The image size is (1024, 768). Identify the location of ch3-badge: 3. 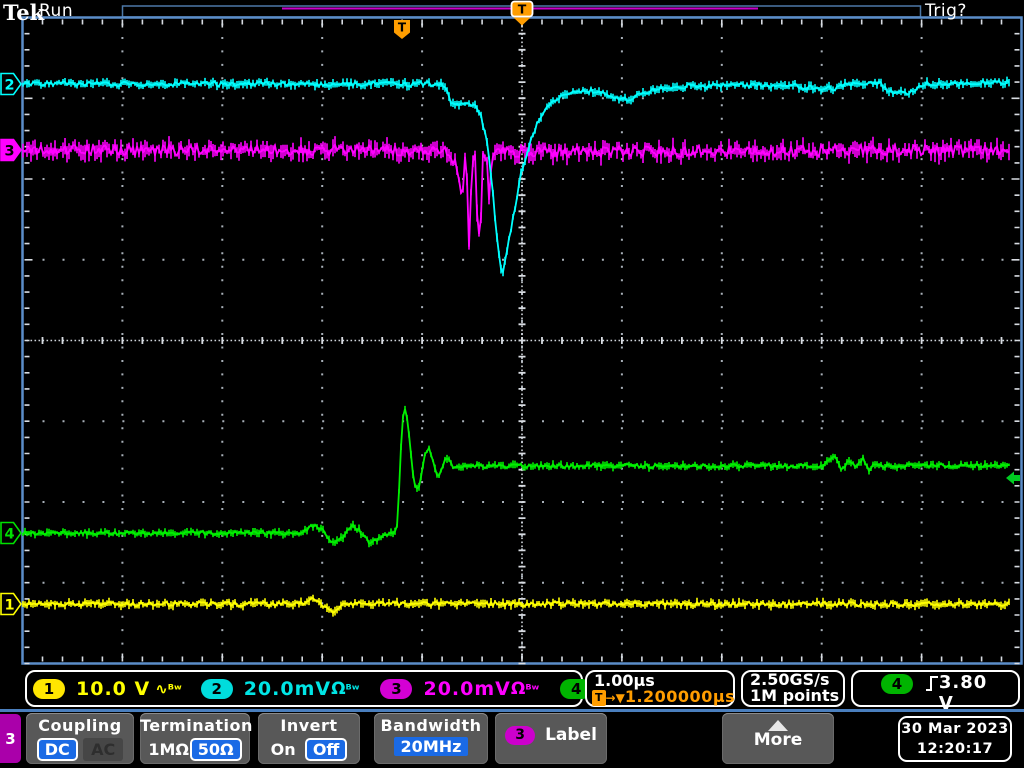
(396, 688).